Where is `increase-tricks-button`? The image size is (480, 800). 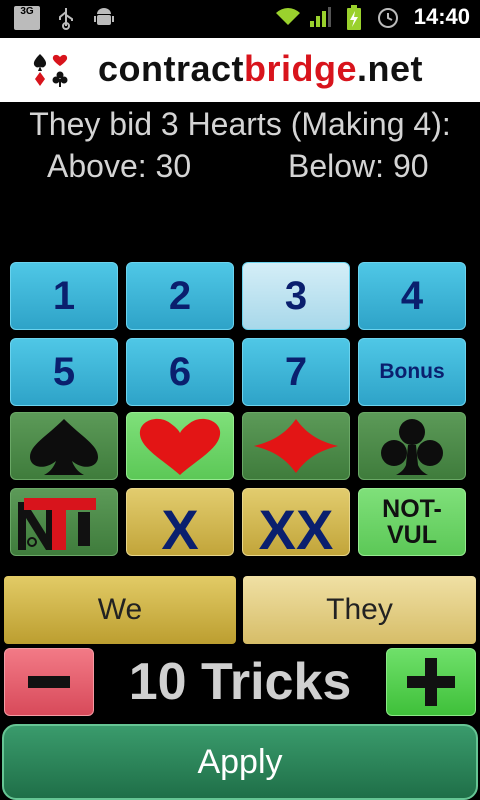 increase-tricks-button is located at coordinates (431, 682).